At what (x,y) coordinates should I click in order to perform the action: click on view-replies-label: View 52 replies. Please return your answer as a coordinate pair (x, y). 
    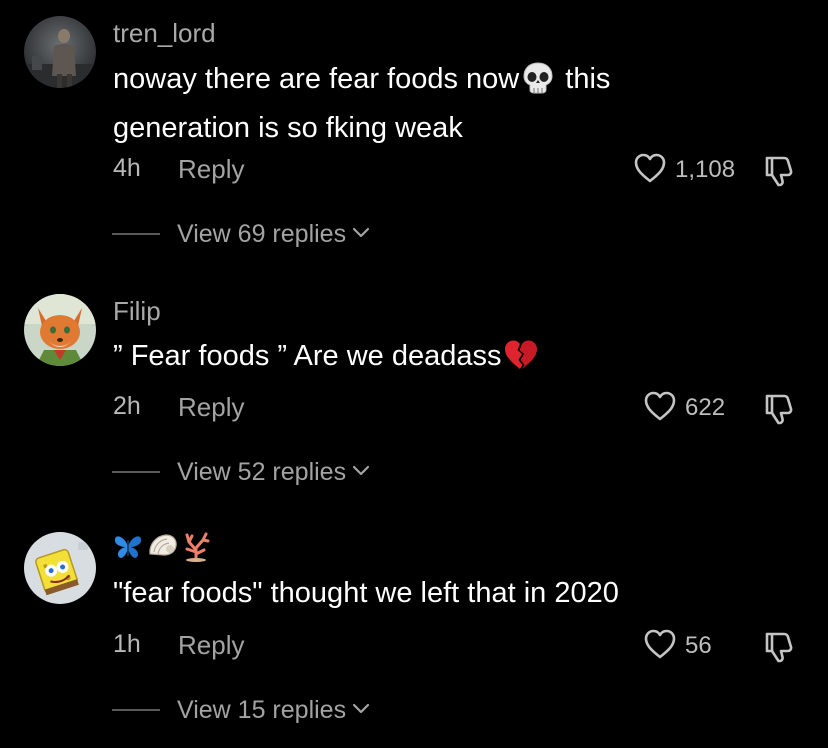
    Looking at the image, I should click on (262, 471).